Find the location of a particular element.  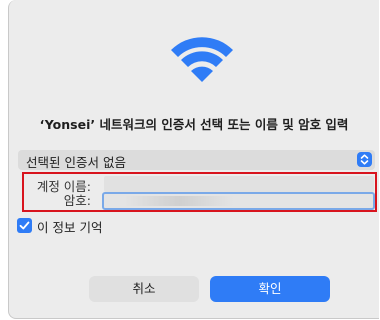

certificate-select: 선택된 인증서 없음 is located at coordinates (196, 160).